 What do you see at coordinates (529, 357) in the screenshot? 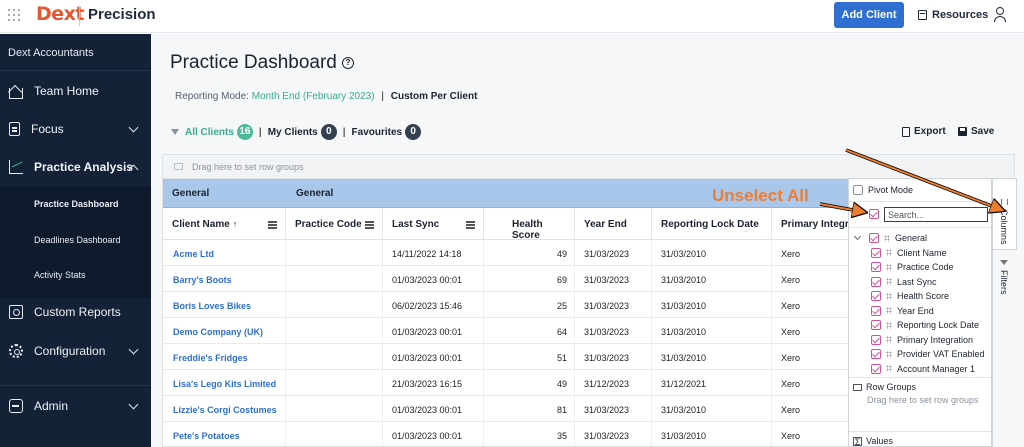
I see `health-score-cell: 51` at bounding box center [529, 357].